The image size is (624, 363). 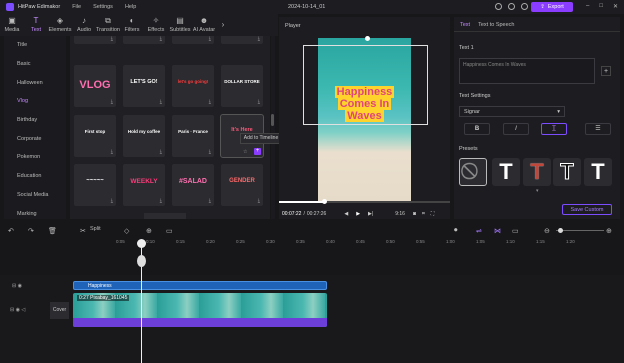 I want to click on maximize-icon: □, so click(x=601, y=6).